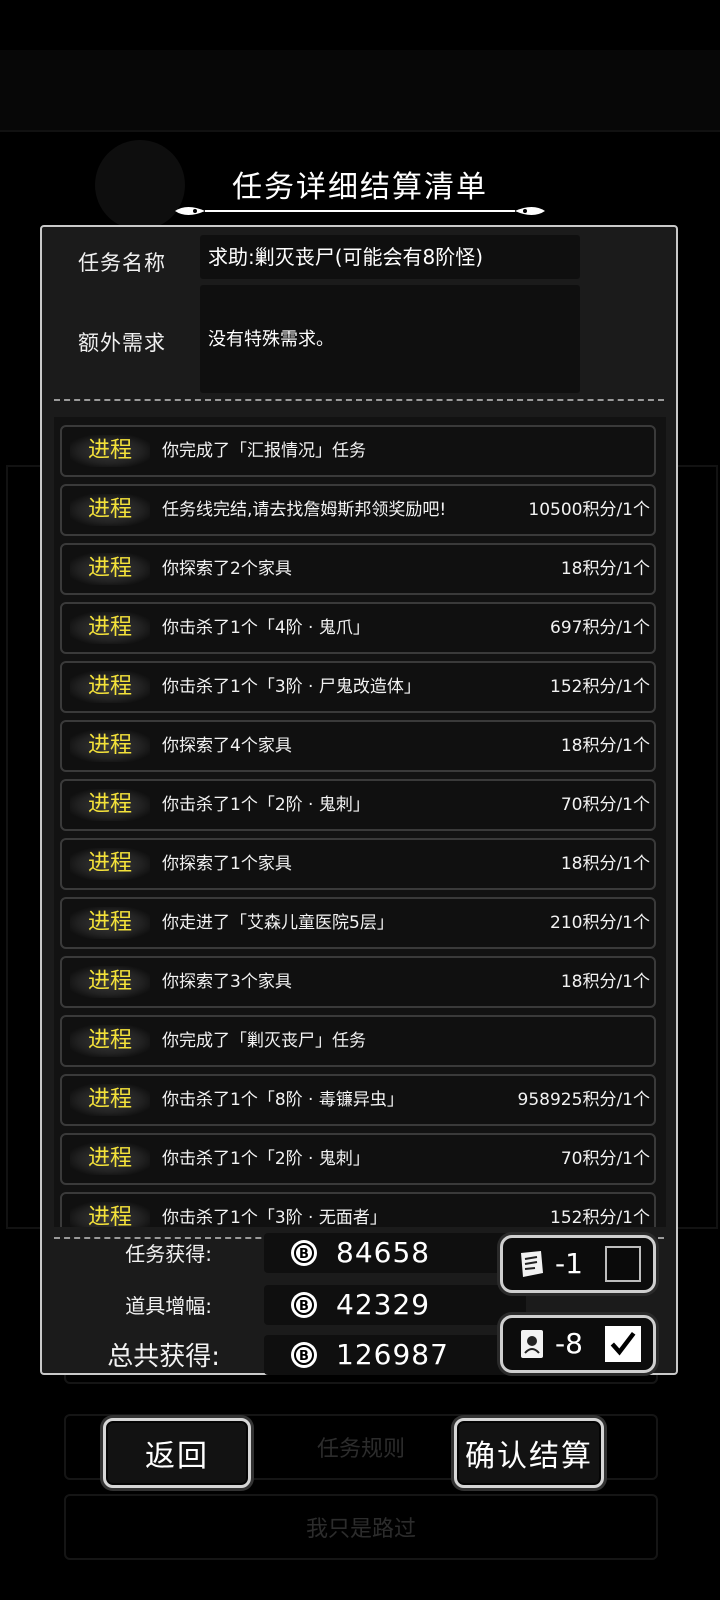 The image size is (720, 1600). What do you see at coordinates (227, 746) in the screenshot?
I see `progress-text: 你探索了4个家具` at bounding box center [227, 746].